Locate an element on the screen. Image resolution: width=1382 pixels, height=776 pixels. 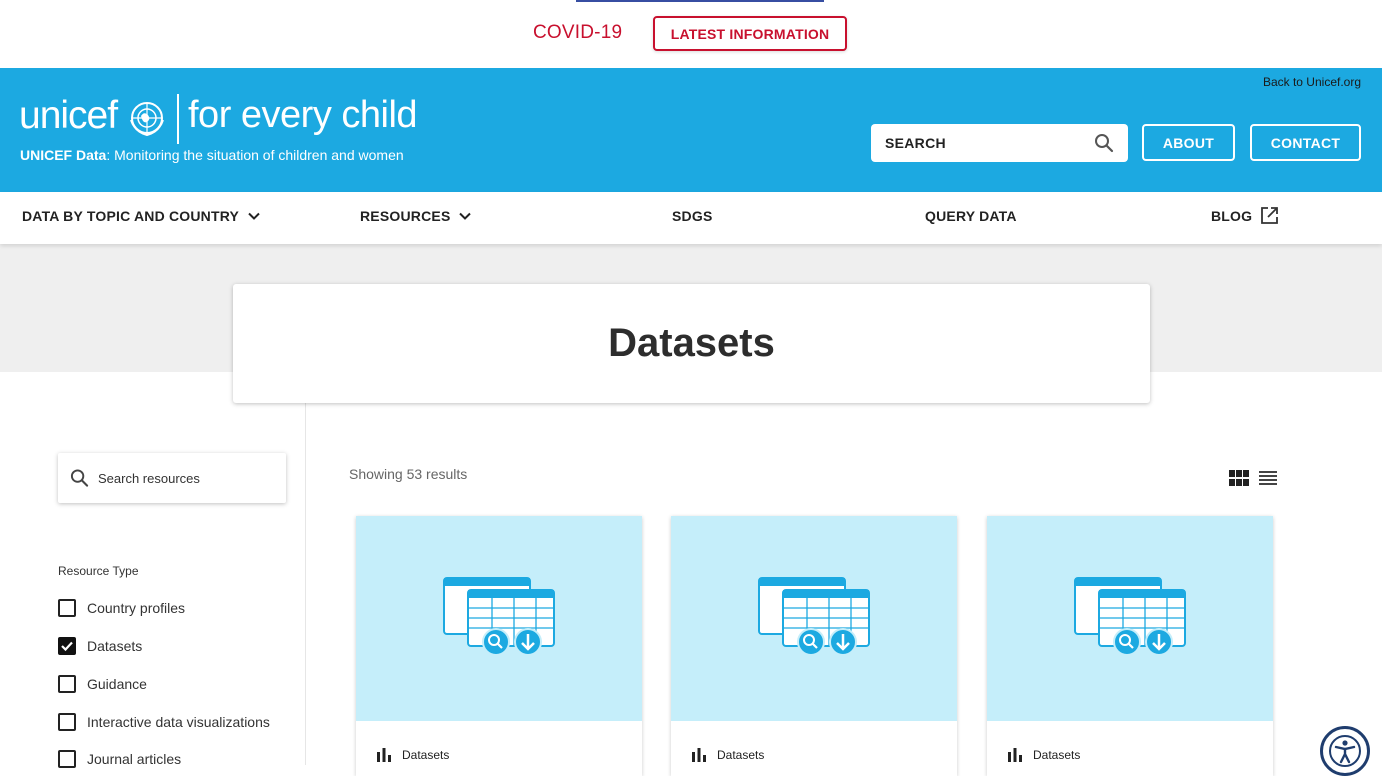
logo-divider is located at coordinates (178, 119).